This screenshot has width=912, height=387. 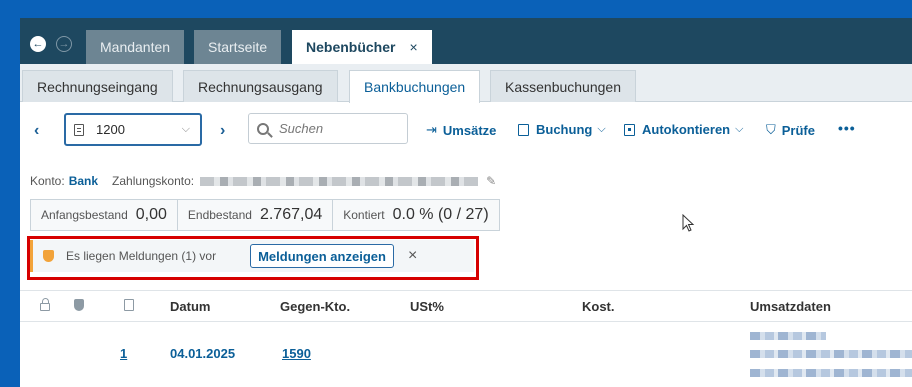 What do you see at coordinates (798, 130) in the screenshot?
I see `pruefe-label: Prüfe` at bounding box center [798, 130].